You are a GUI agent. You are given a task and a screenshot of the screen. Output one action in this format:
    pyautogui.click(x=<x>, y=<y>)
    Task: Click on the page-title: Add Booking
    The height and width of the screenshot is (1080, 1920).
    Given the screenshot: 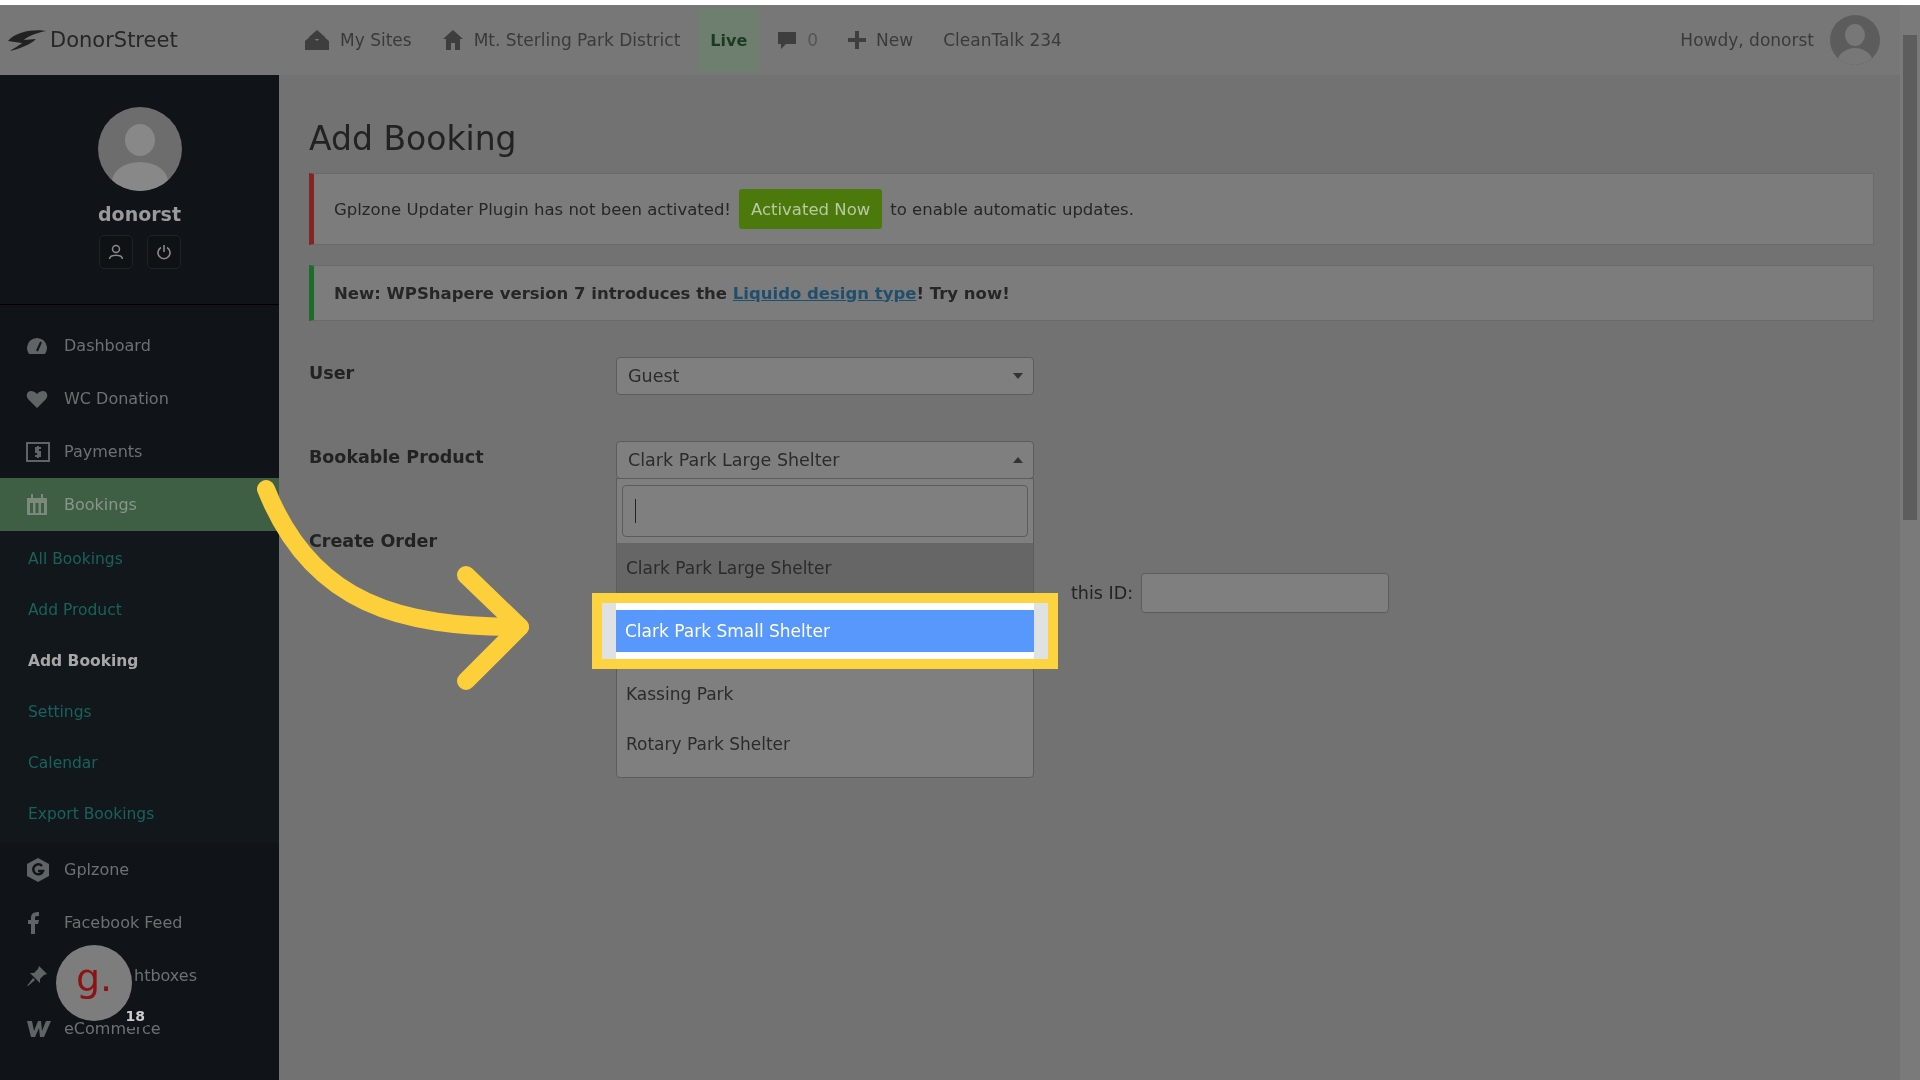 What is the action you would take?
    pyautogui.click(x=413, y=139)
    